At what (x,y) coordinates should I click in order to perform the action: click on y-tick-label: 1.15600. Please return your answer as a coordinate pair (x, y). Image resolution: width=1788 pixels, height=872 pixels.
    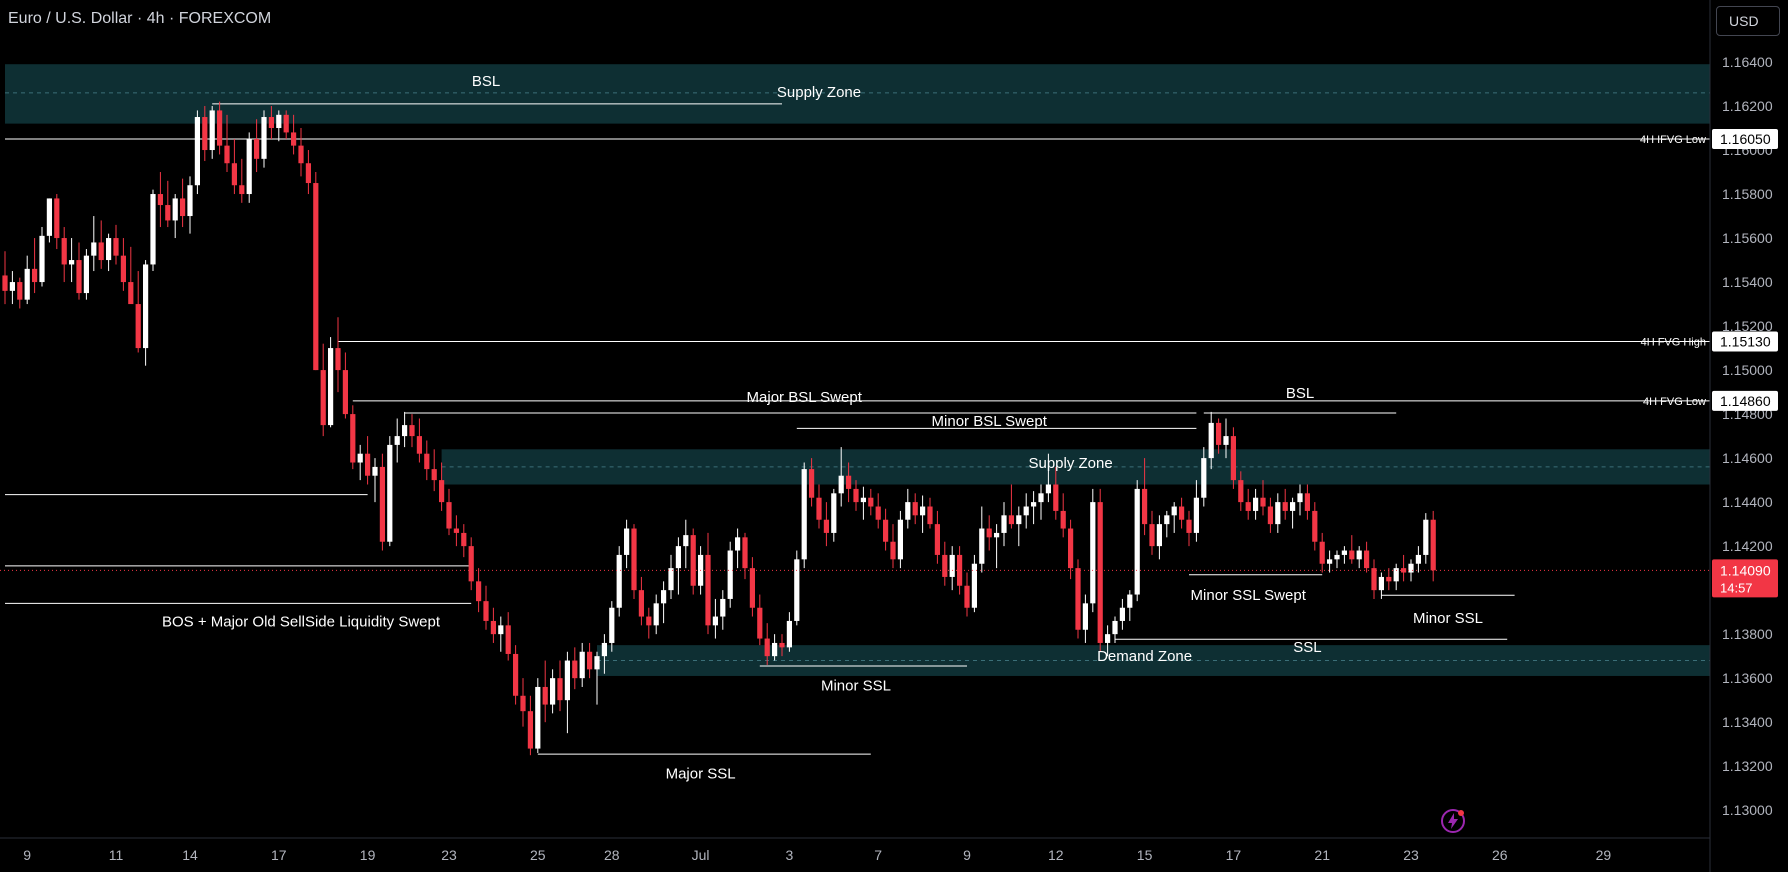
    Looking at the image, I should click on (1747, 238).